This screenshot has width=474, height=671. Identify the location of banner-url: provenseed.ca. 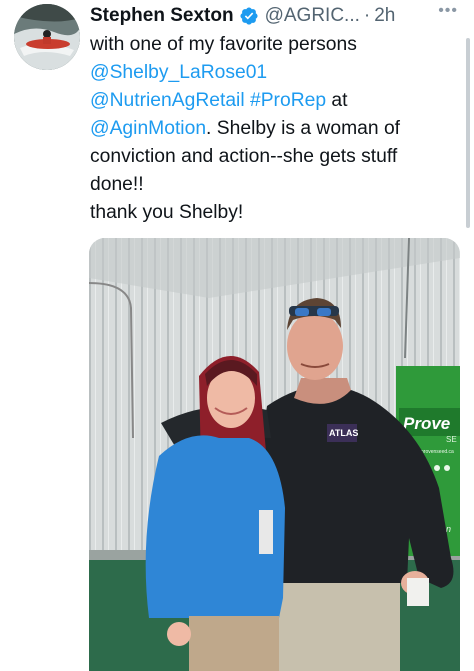
(437, 452).